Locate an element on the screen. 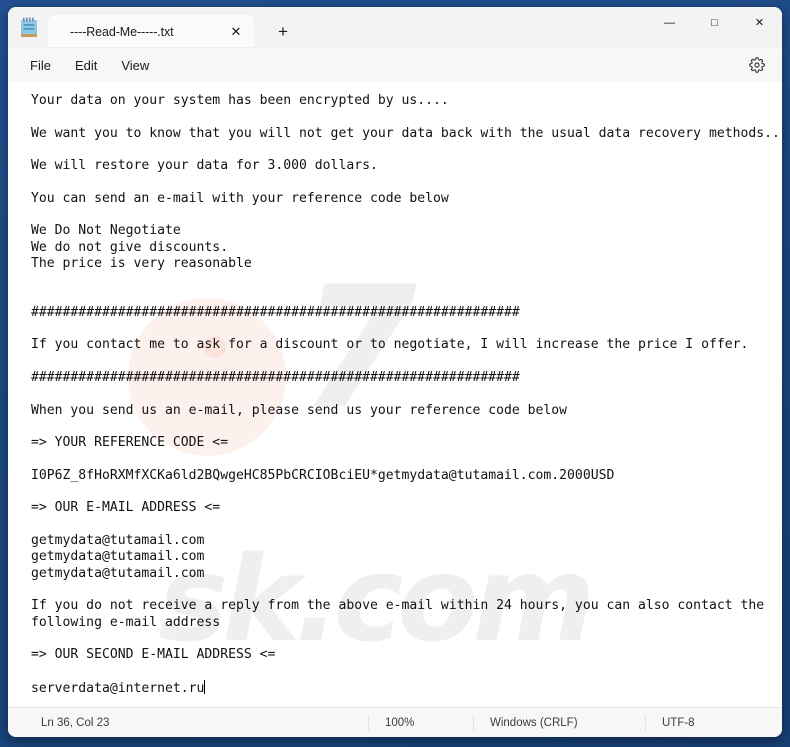 The image size is (790, 747). tab-title: ----Read-Me-----.txt is located at coordinates (122, 31).